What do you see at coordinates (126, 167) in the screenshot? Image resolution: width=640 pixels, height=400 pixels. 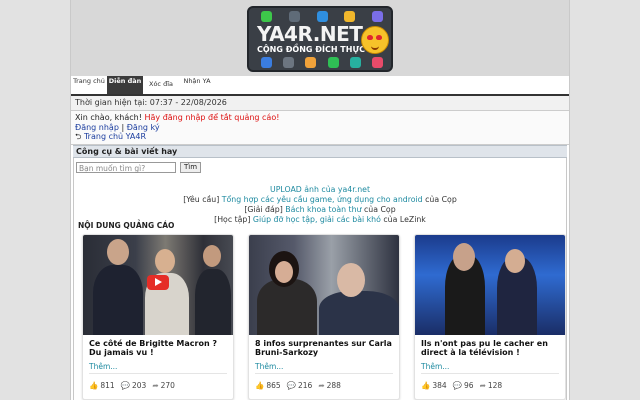 I see `search-input: Bạn muốn tìm gì?` at bounding box center [126, 167].